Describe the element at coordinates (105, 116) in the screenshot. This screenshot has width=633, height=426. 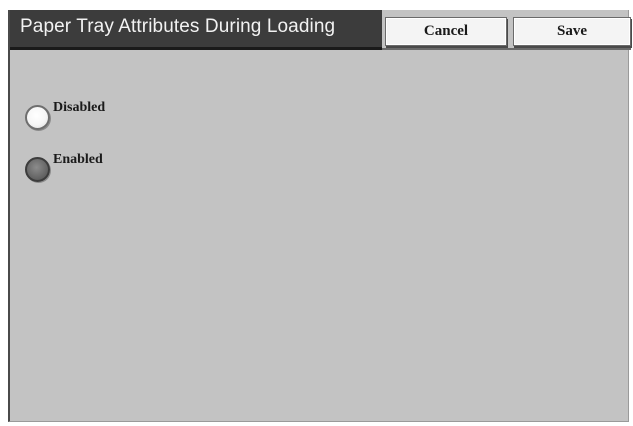
I see `option-disabled: Disabled` at that location.